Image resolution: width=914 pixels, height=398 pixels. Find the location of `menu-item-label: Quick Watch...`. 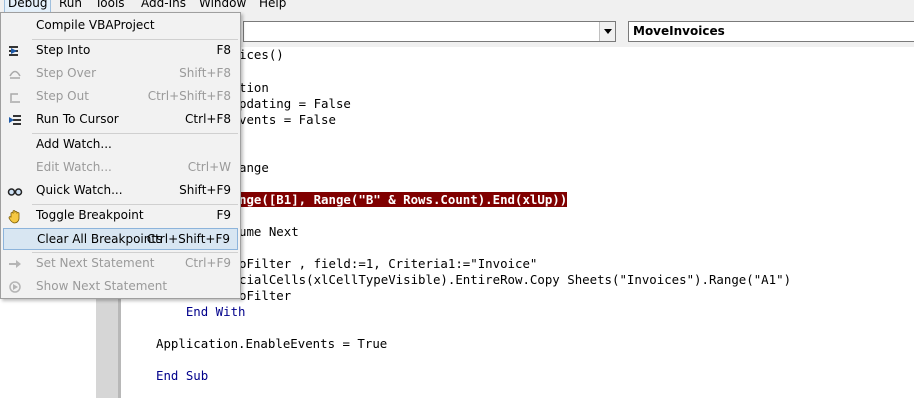

menu-item-label: Quick Watch... is located at coordinates (79, 190).